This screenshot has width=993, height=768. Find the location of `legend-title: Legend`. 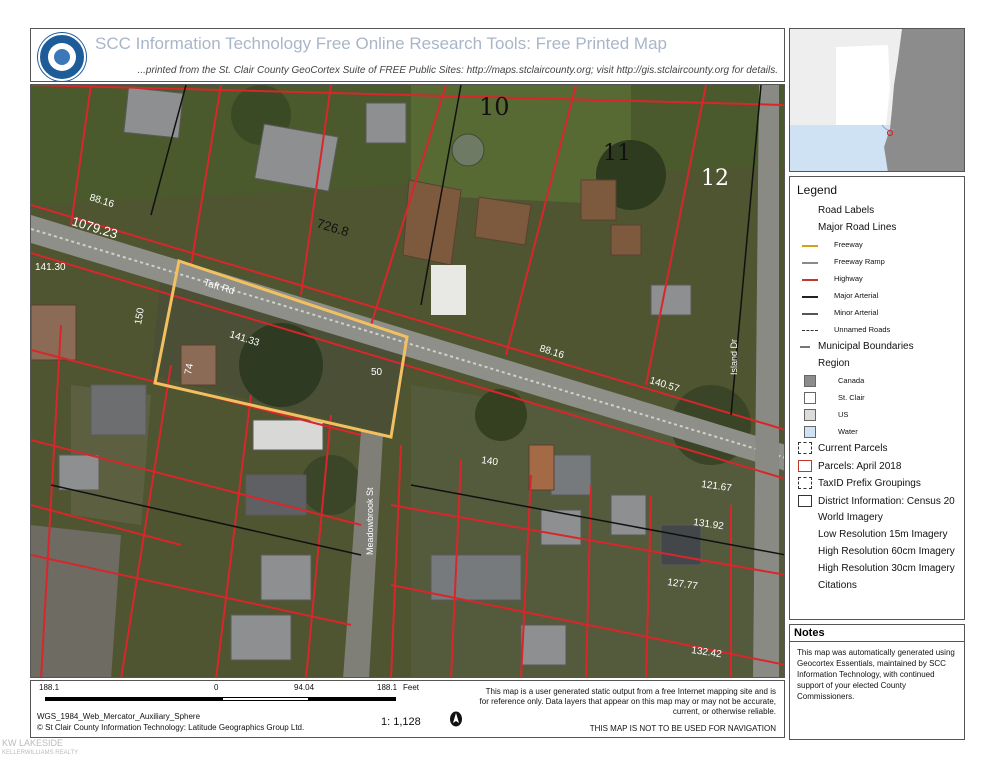

legend-title: Legend is located at coordinates (817, 190).